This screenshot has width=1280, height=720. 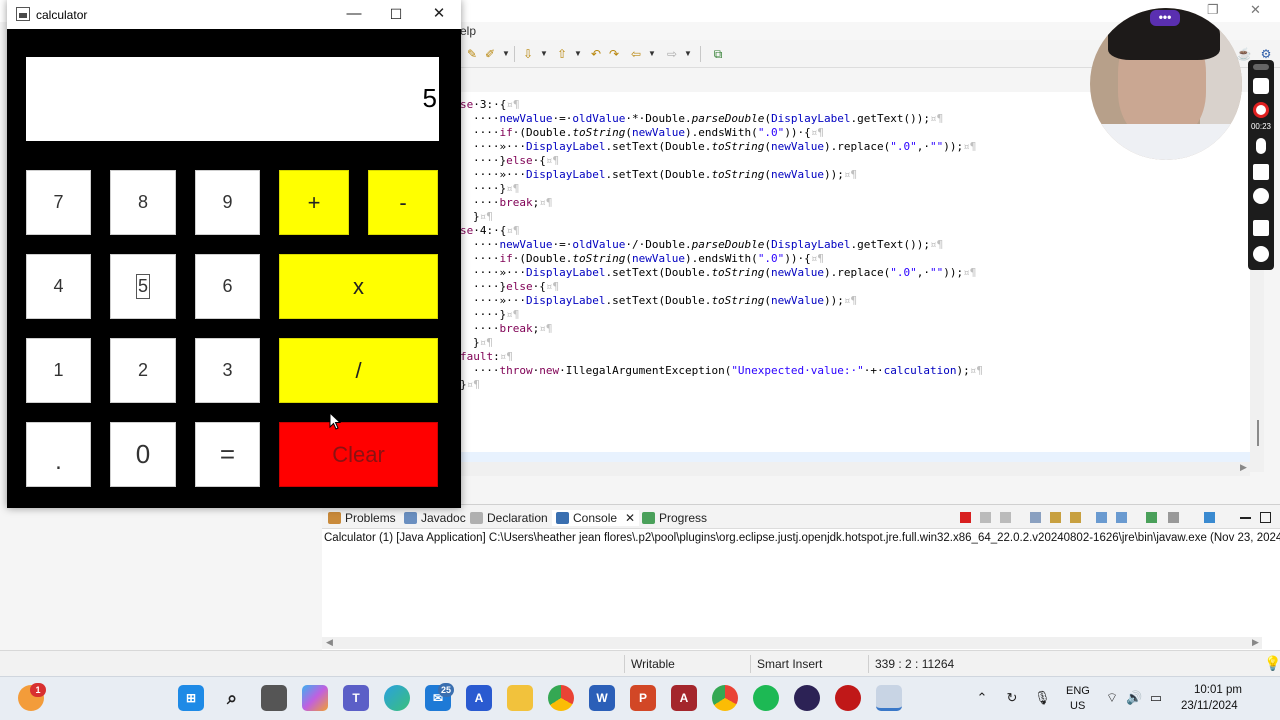 What do you see at coordinates (468, 31) in the screenshot?
I see `menu-help: elp` at bounding box center [468, 31].